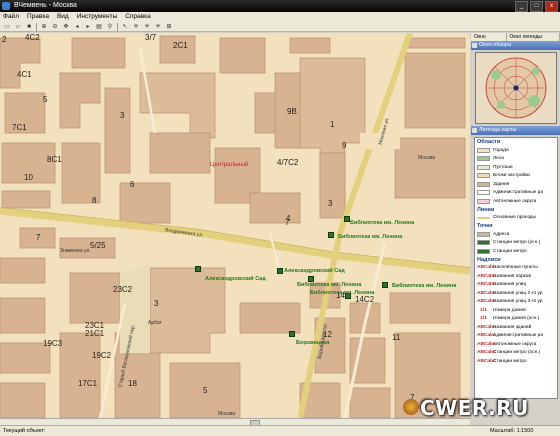 The height and width of the screenshot is (436, 560). Describe the element at coordinates (7, 27) in the screenshot. I see `new-icon: ▭` at that location.